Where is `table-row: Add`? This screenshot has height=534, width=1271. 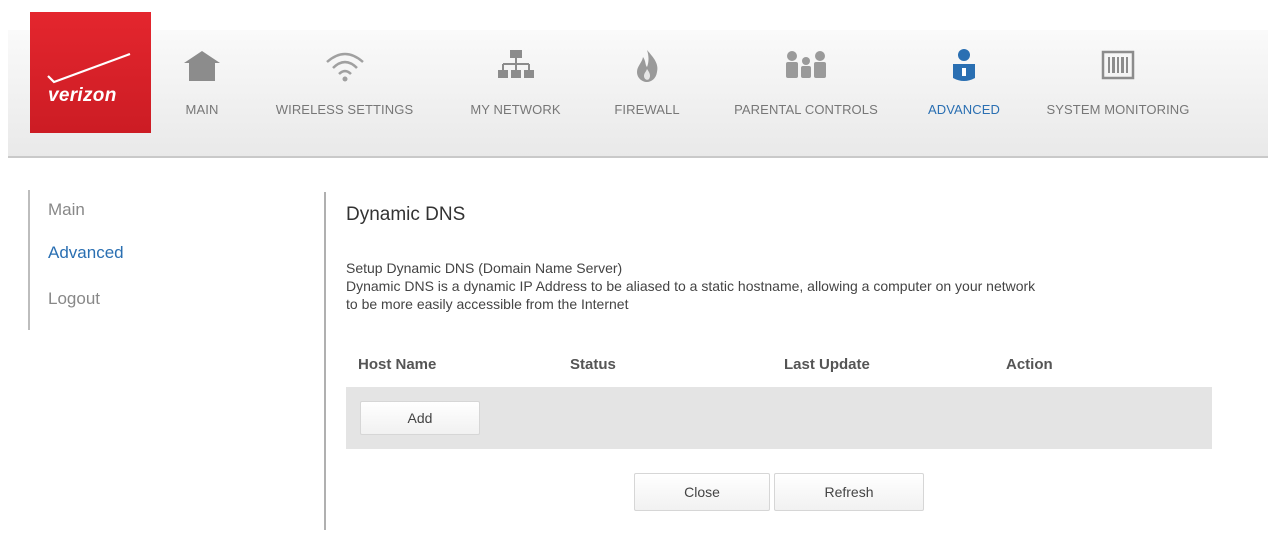
table-row: Add is located at coordinates (779, 418).